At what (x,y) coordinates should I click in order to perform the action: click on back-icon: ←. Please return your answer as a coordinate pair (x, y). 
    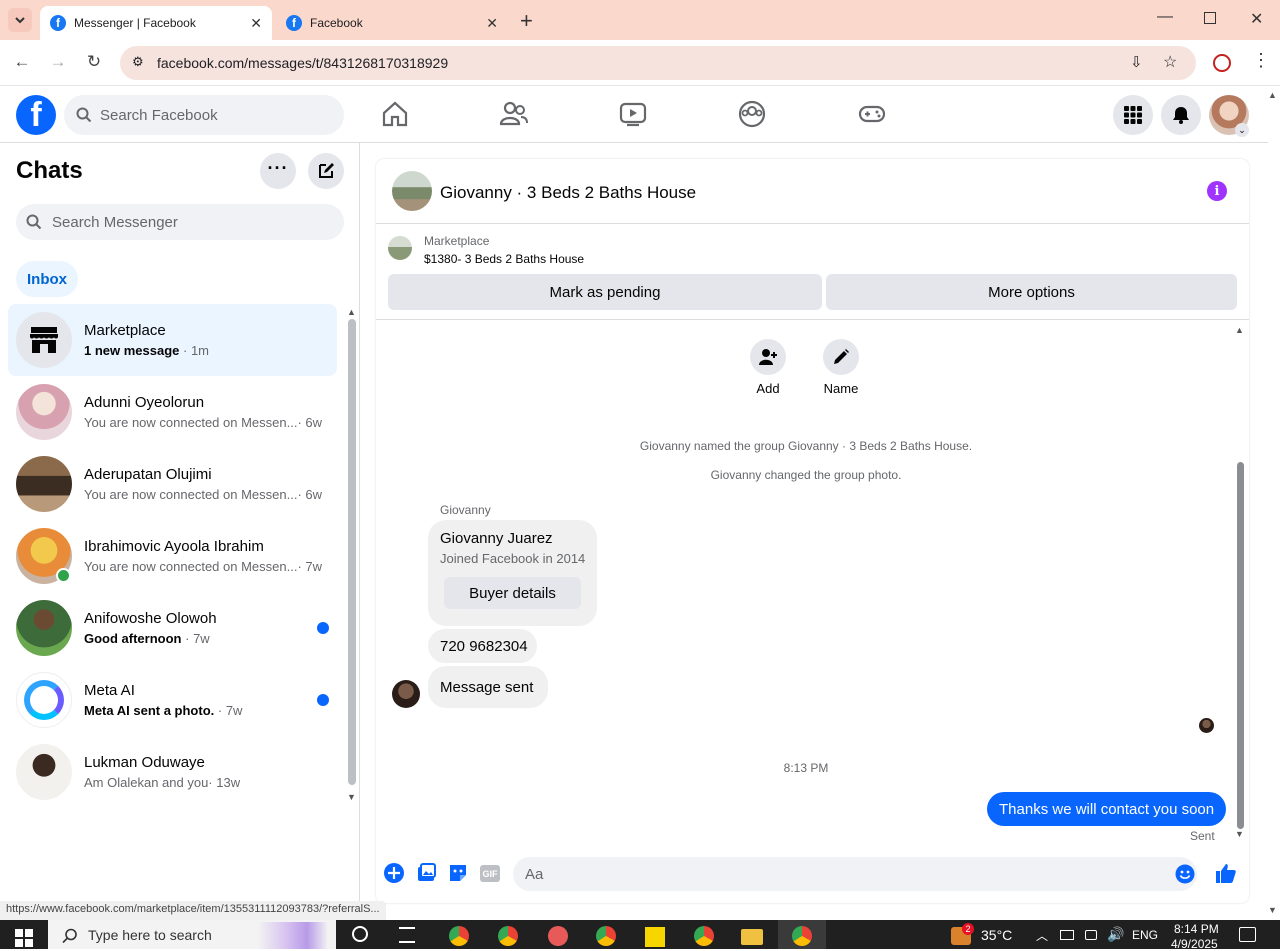
    Looking at the image, I should click on (22, 62).